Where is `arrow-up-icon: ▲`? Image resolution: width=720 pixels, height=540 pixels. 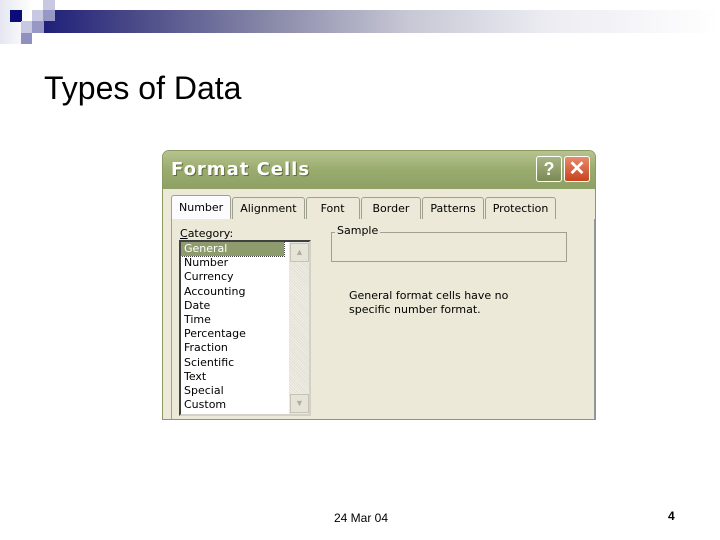 arrow-up-icon: ▲ is located at coordinates (299, 252).